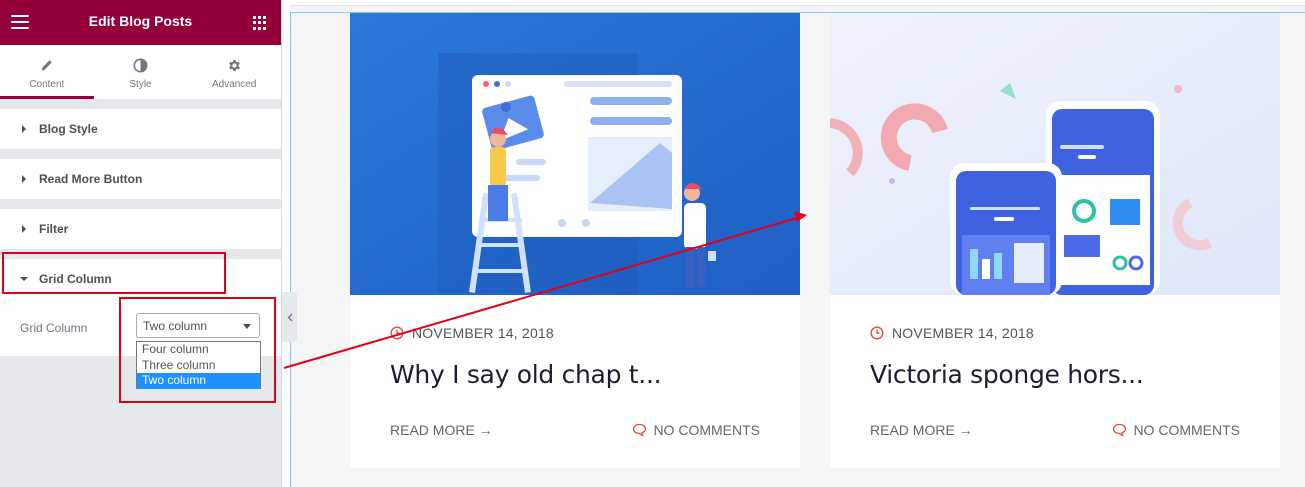  What do you see at coordinates (260, 23) in the screenshot?
I see `widgets-grid-icon` at bounding box center [260, 23].